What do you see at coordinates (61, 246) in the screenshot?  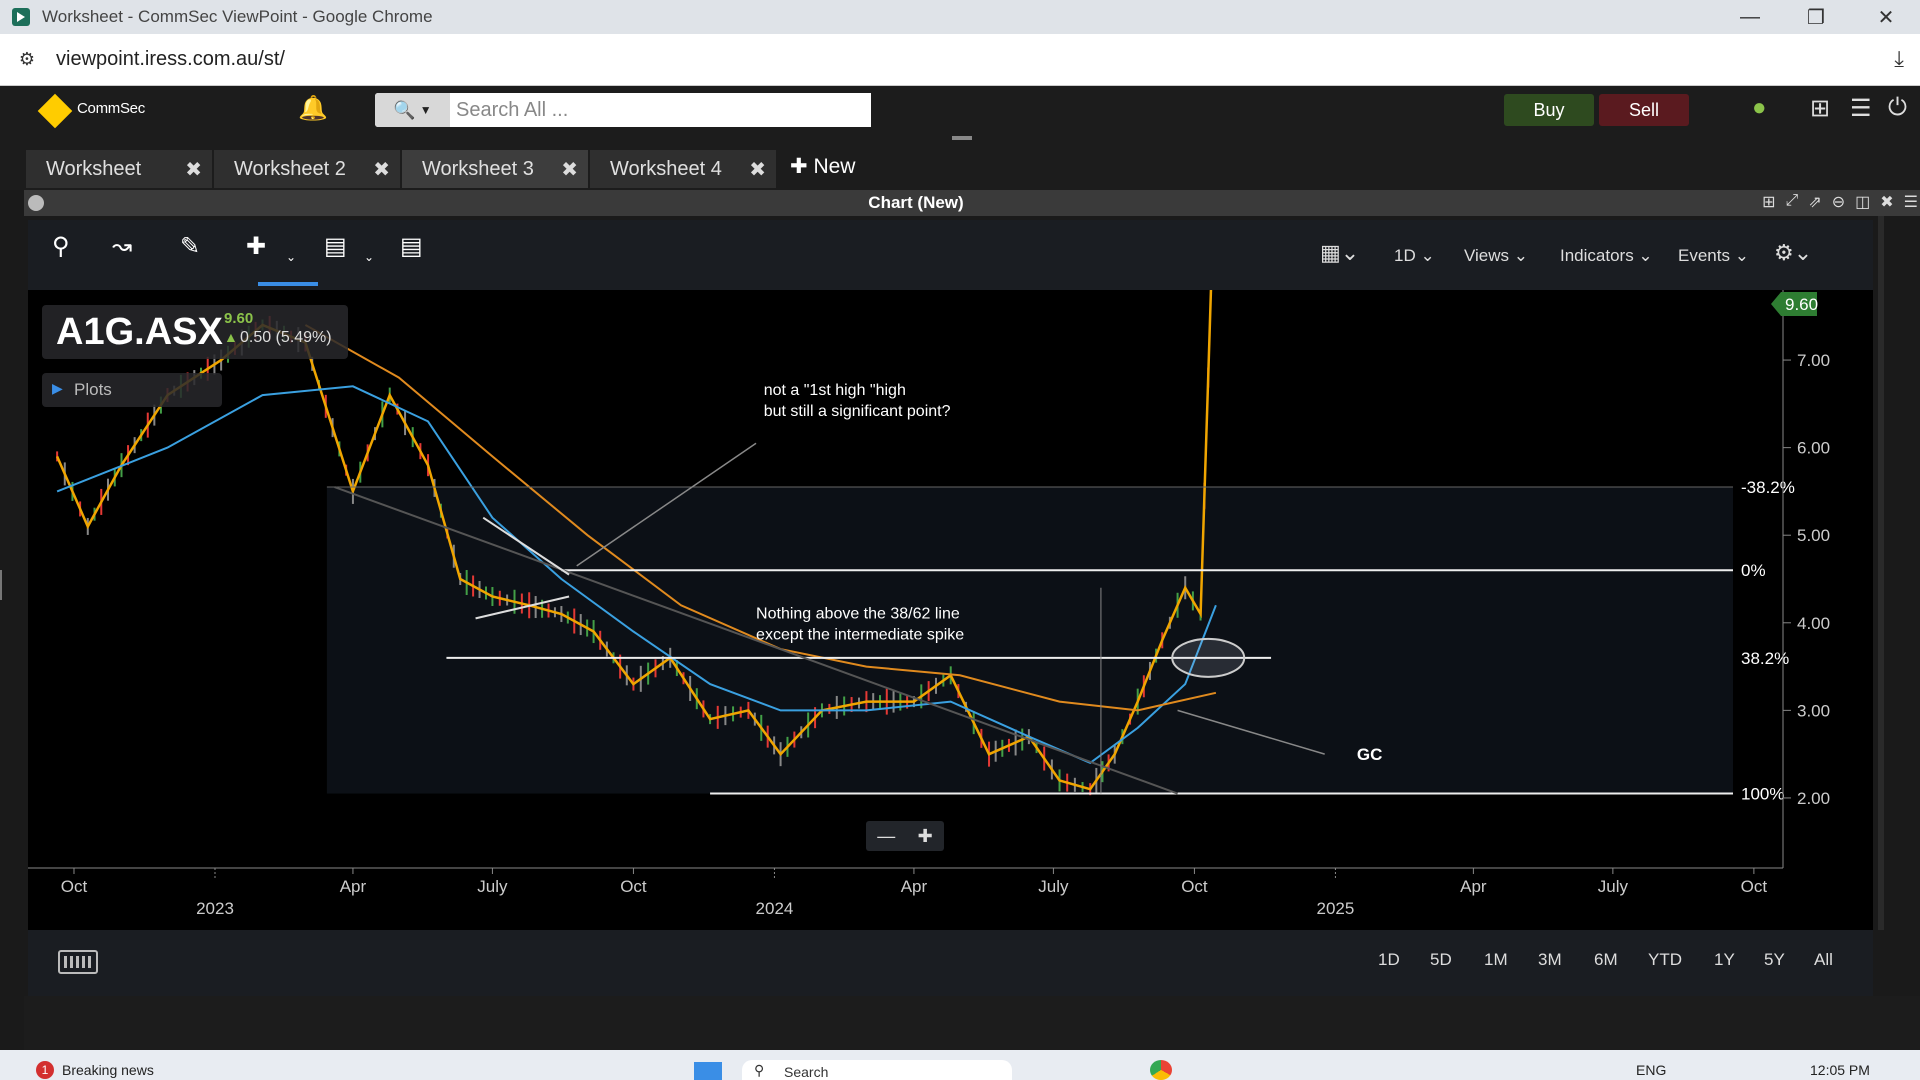 I see `zoom-search-icon: ⚲` at bounding box center [61, 246].